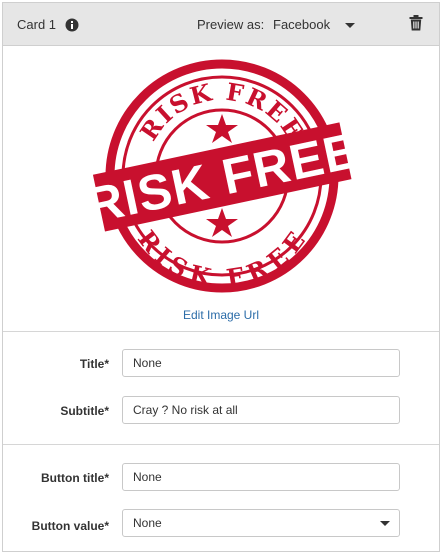 The image size is (444, 555). What do you see at coordinates (72, 25) in the screenshot?
I see `info-icon` at bounding box center [72, 25].